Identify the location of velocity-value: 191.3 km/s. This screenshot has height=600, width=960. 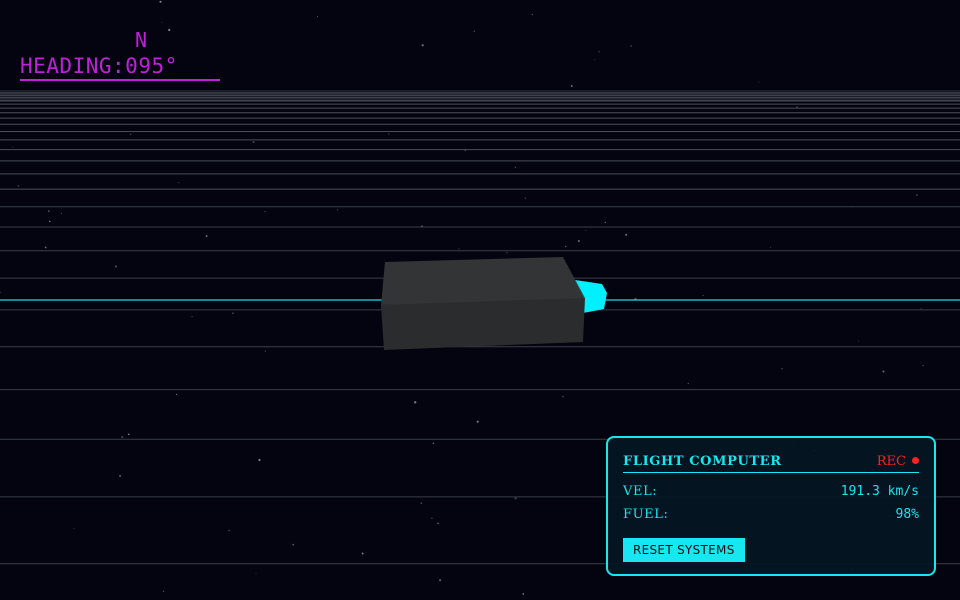
(879, 491).